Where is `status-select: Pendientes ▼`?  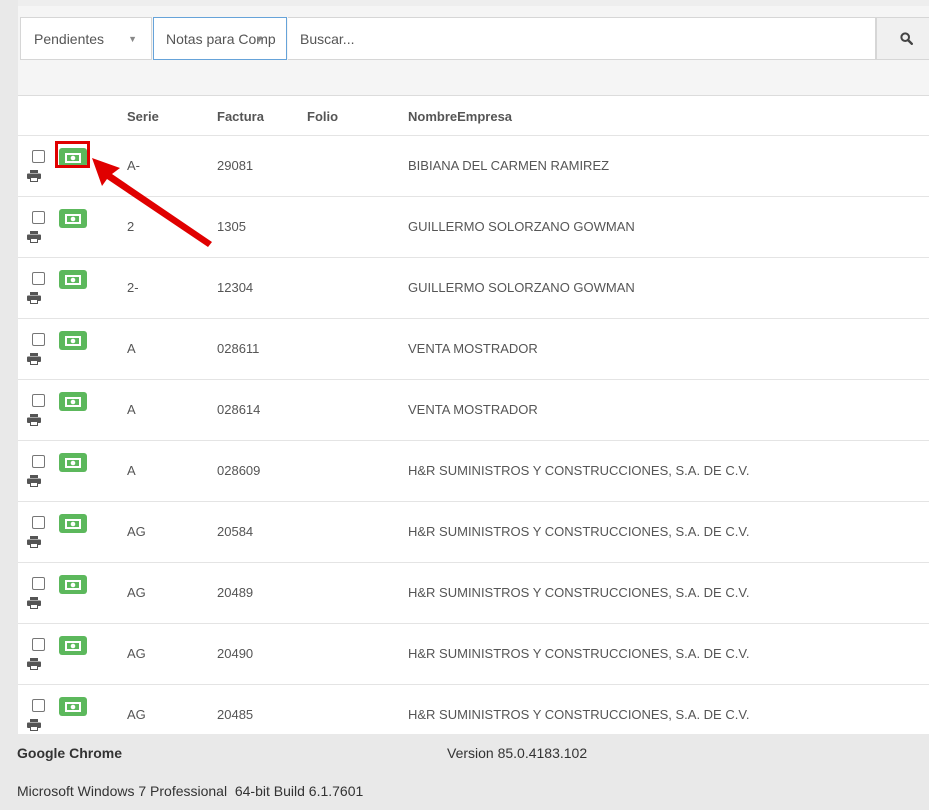
status-select: Pendientes ▼ is located at coordinates (86, 38).